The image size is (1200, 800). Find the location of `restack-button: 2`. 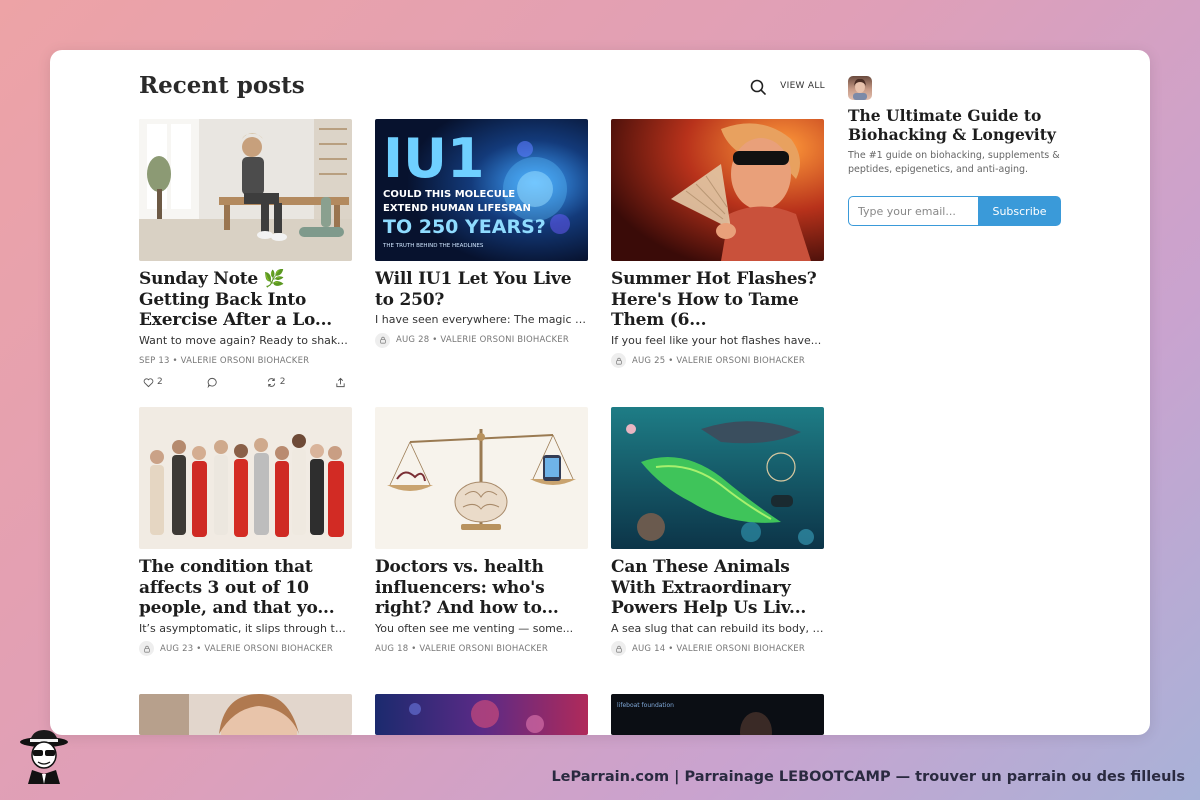

restack-button: 2 is located at coordinates (276, 382).